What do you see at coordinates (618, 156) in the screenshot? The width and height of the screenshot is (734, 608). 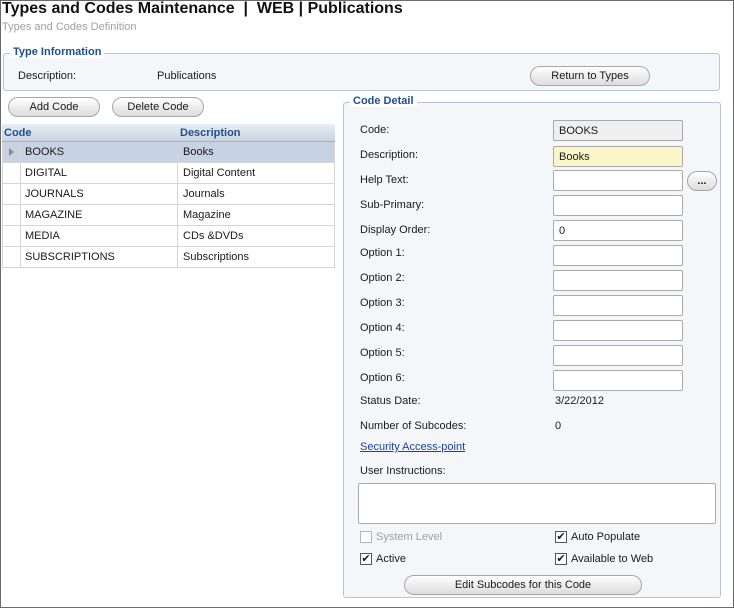 I see `description-field: Books` at bounding box center [618, 156].